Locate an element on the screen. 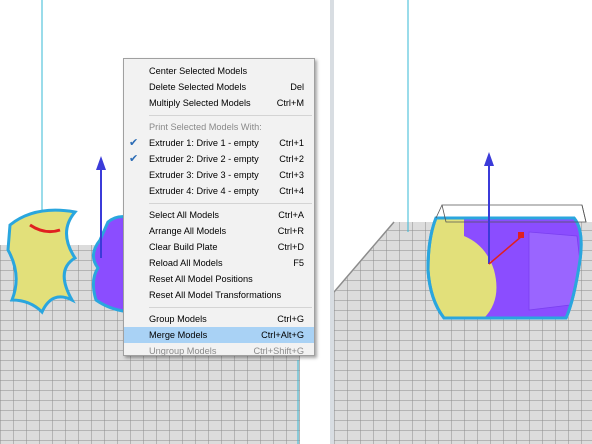 This screenshot has width=592, height=444. menu-item-label: Center Selected Models is located at coordinates (198, 71).